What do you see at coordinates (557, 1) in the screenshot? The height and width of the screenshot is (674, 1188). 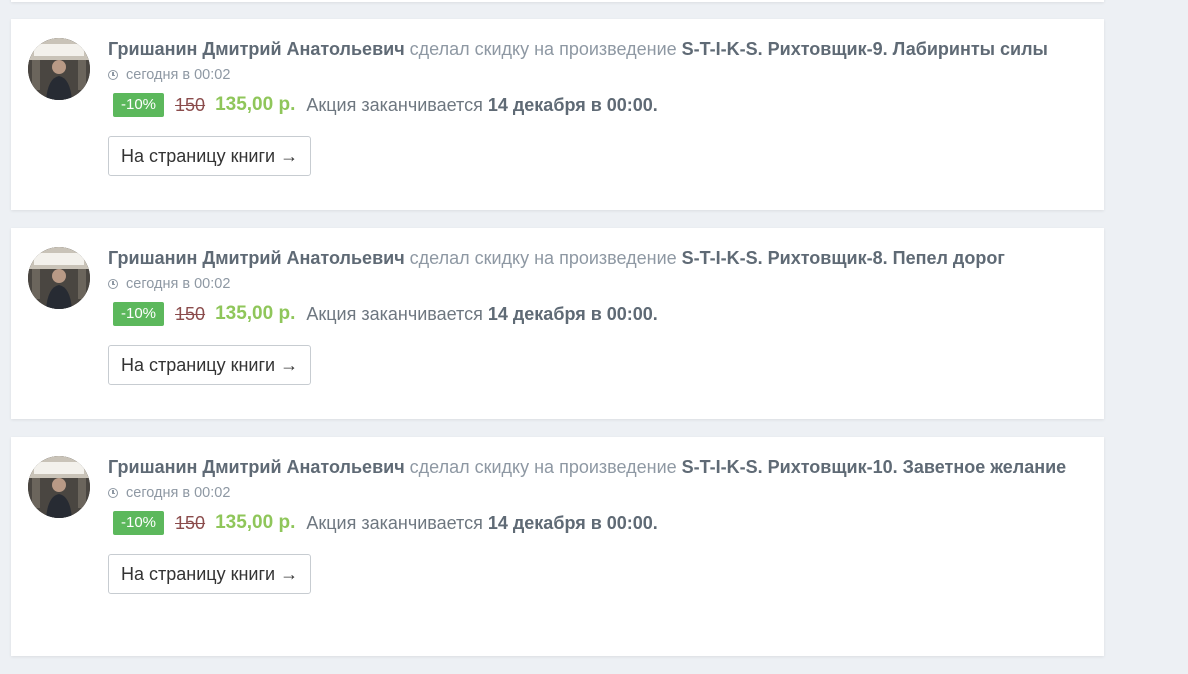 I see `previous-card-edge` at bounding box center [557, 1].